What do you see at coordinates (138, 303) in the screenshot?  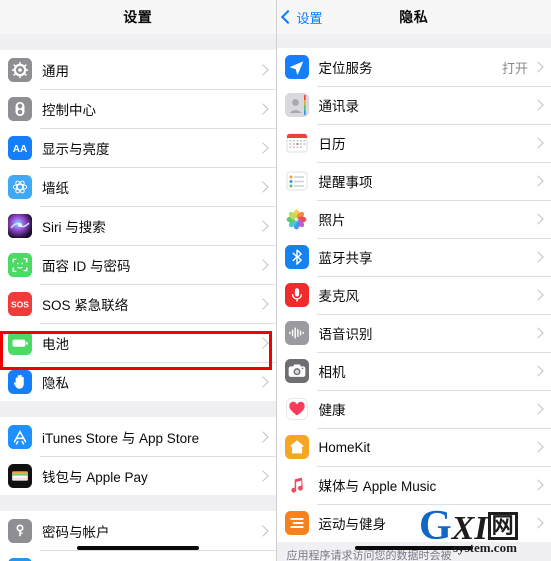 I see `sidebar-item-sos: SOS SOS 紧急联络` at bounding box center [138, 303].